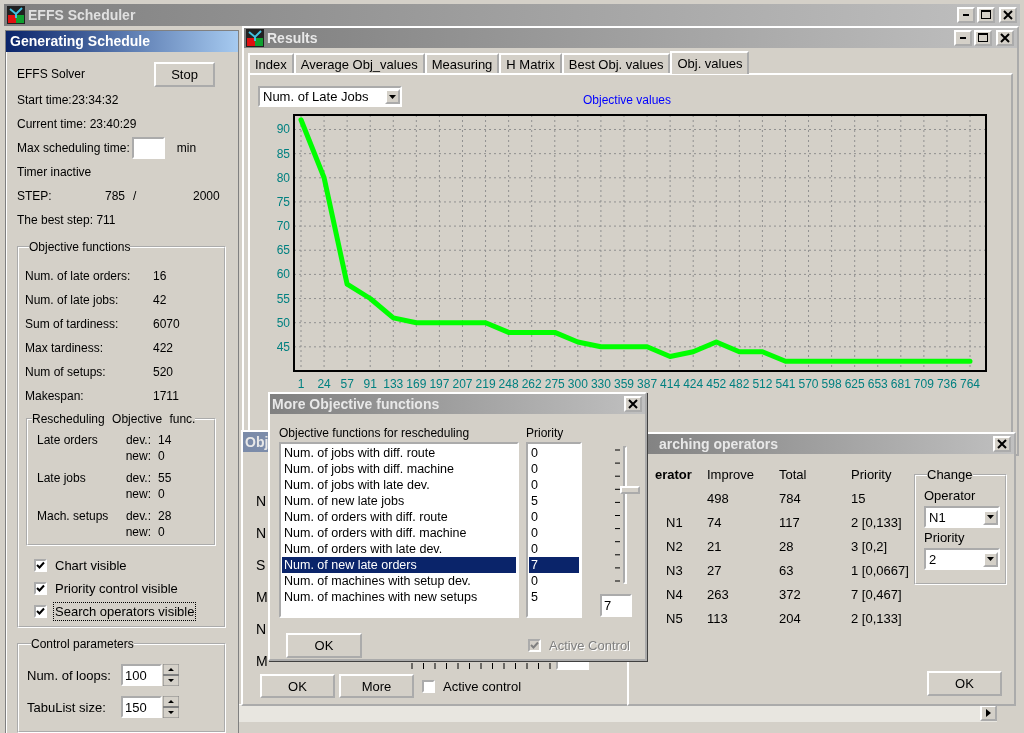 Image resolution: width=1024 pixels, height=733 pixels. What do you see at coordinates (122, 41) in the screenshot?
I see `panel-title: Generating Schedule` at bounding box center [122, 41].